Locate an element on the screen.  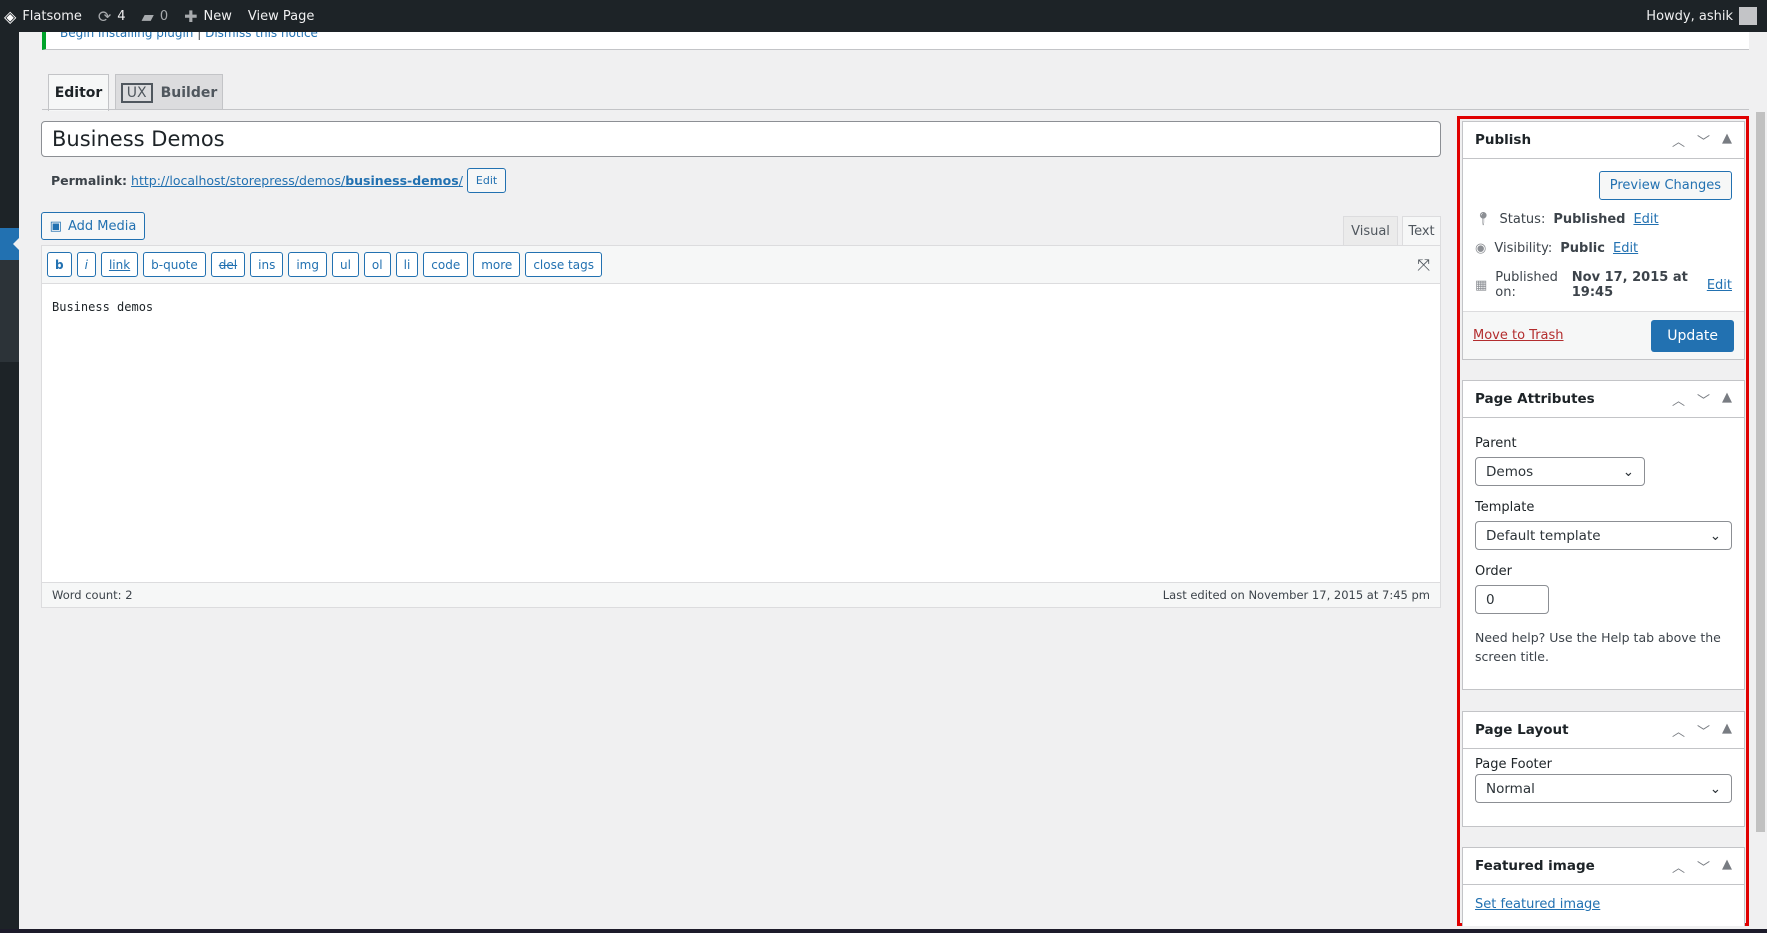
page-layout-title: Page Layout is located at coordinates (1522, 730).